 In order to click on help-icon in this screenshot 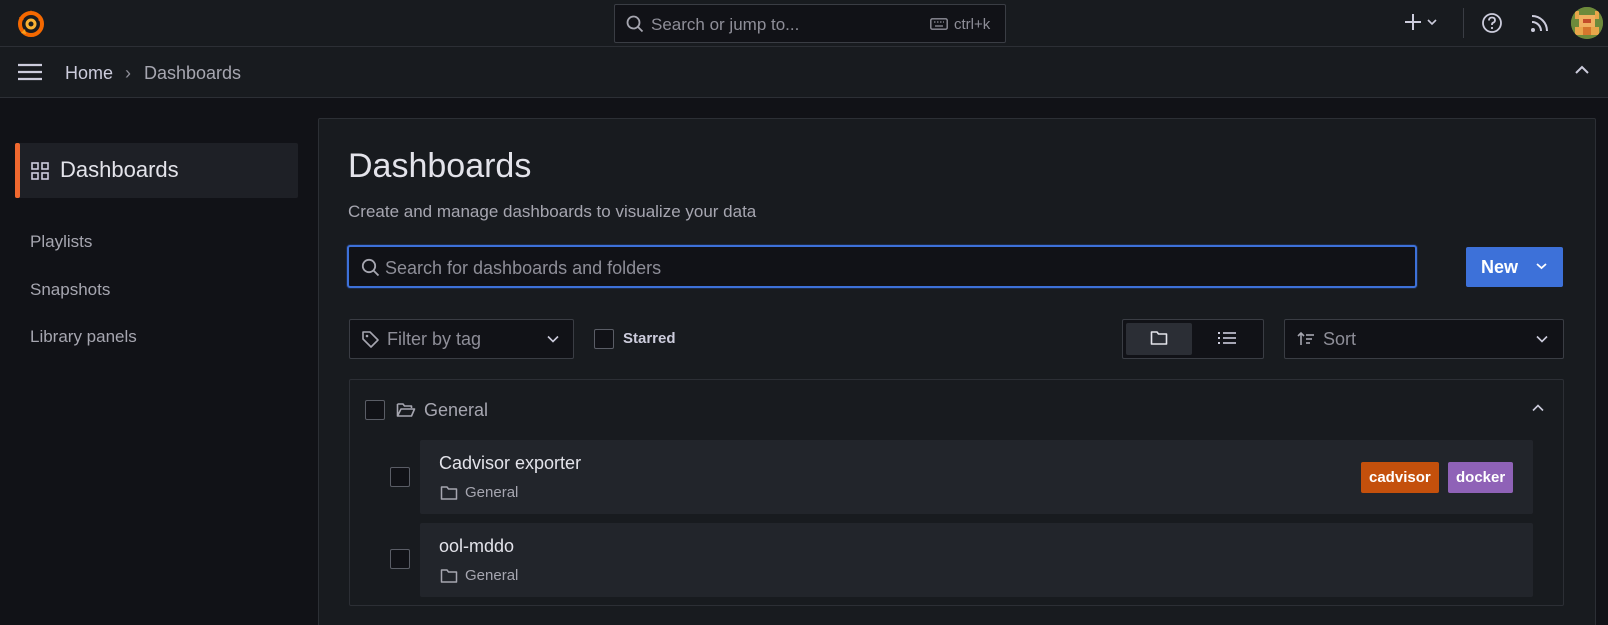, I will do `click(1492, 23)`.